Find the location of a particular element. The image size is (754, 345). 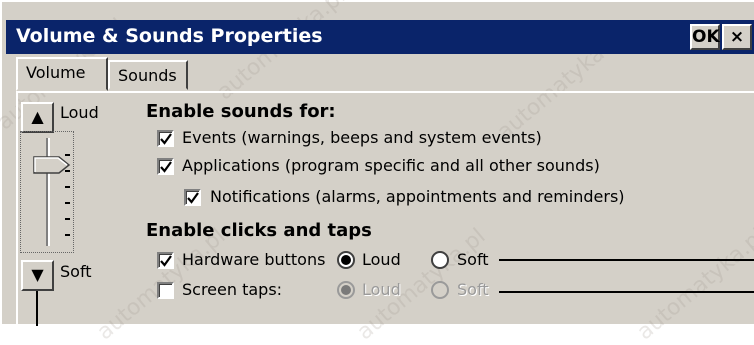

screen-loud-label: Loud is located at coordinates (381, 289).